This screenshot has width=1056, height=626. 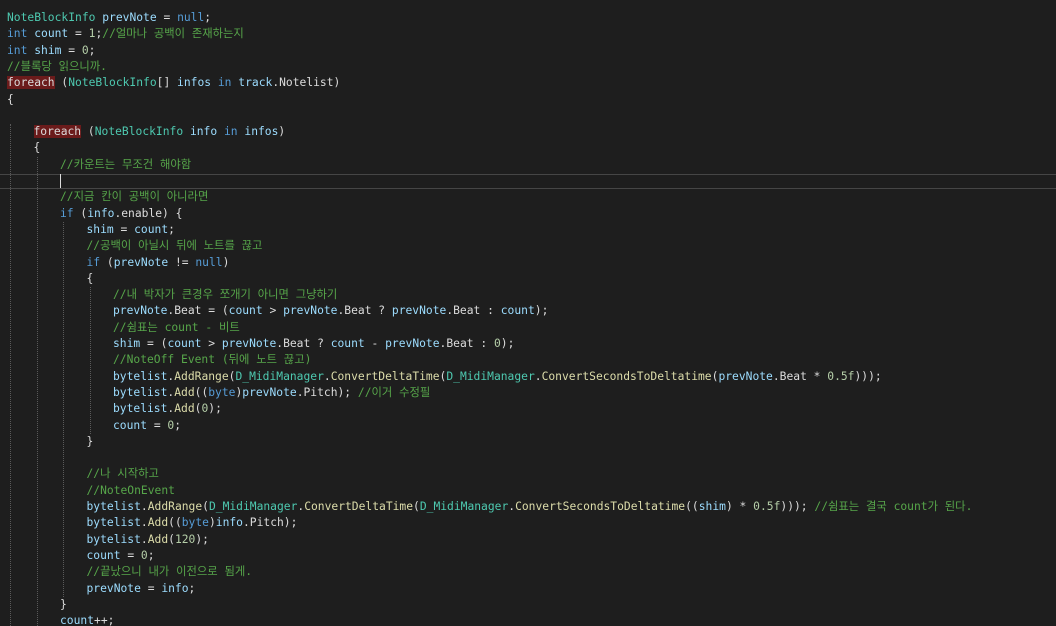 What do you see at coordinates (93, 262) in the screenshot?
I see `code-token: if` at bounding box center [93, 262].